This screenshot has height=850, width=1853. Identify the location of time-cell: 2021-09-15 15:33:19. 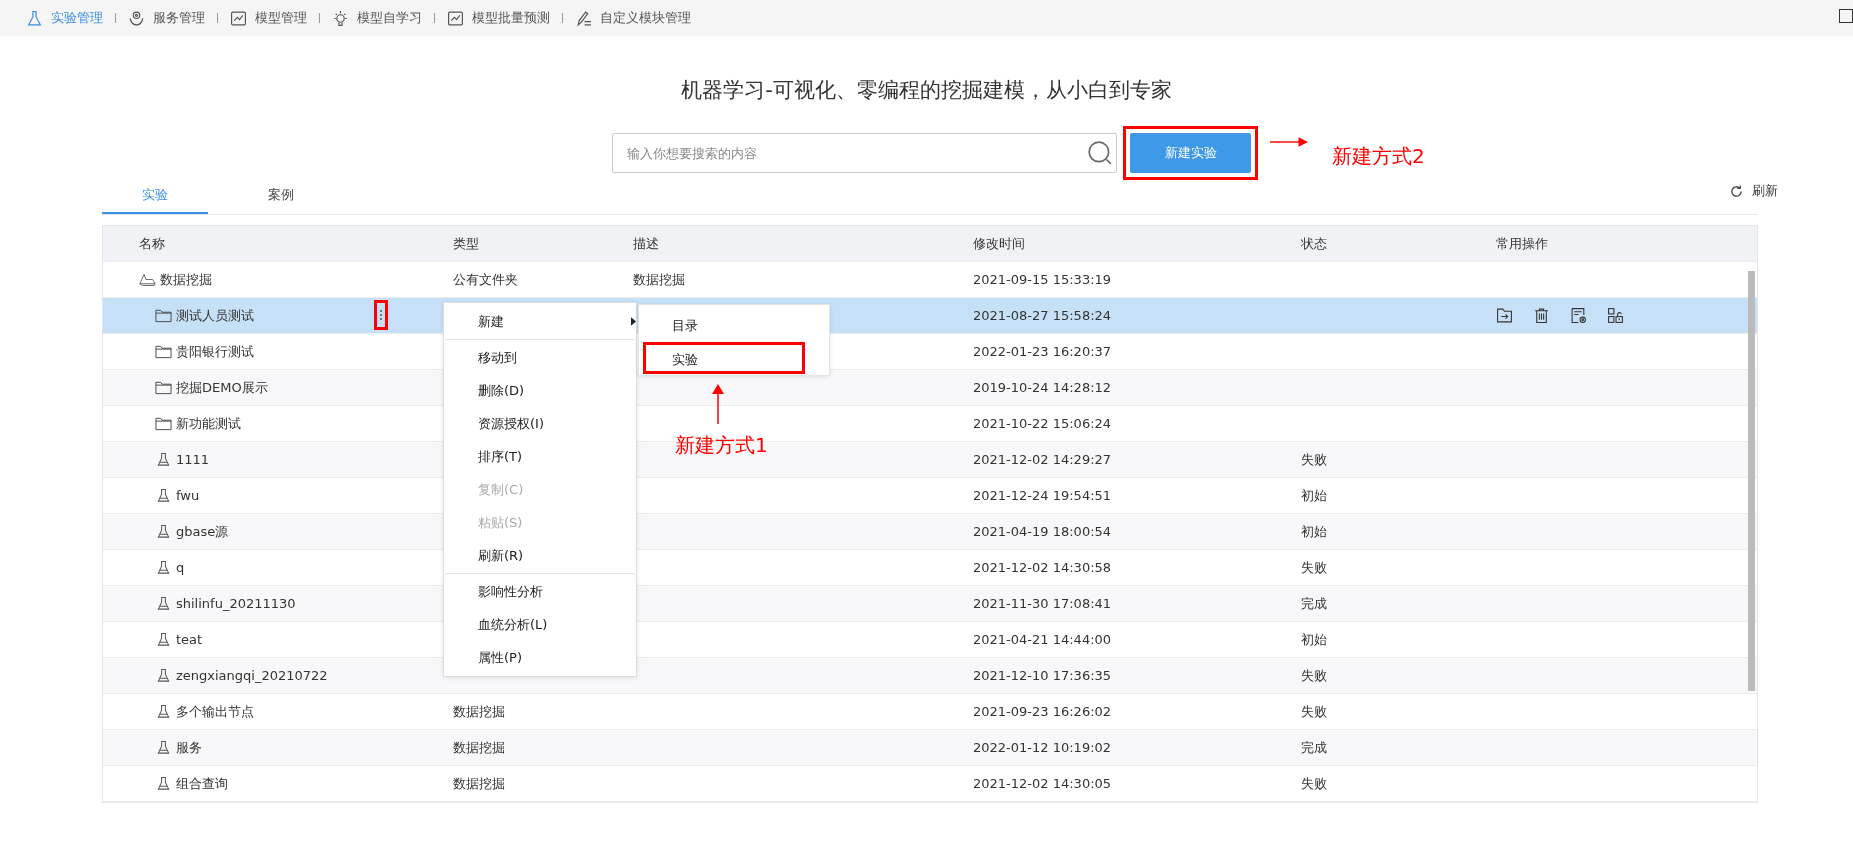
(1042, 279).